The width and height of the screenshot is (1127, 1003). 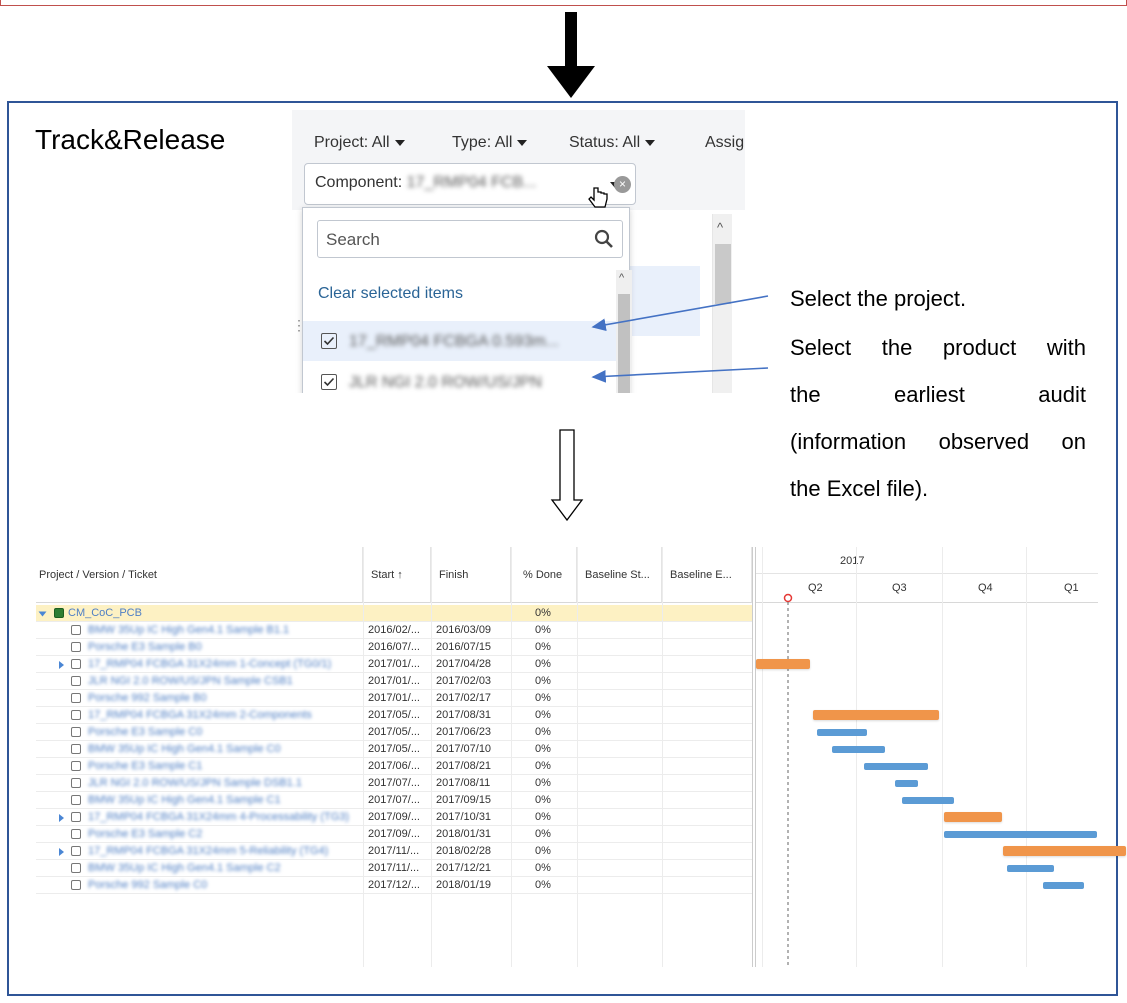 I want to click on ticket-name: 17_RMP04 FCBGA 31X24mm 2-Components, so click(x=223, y=715).